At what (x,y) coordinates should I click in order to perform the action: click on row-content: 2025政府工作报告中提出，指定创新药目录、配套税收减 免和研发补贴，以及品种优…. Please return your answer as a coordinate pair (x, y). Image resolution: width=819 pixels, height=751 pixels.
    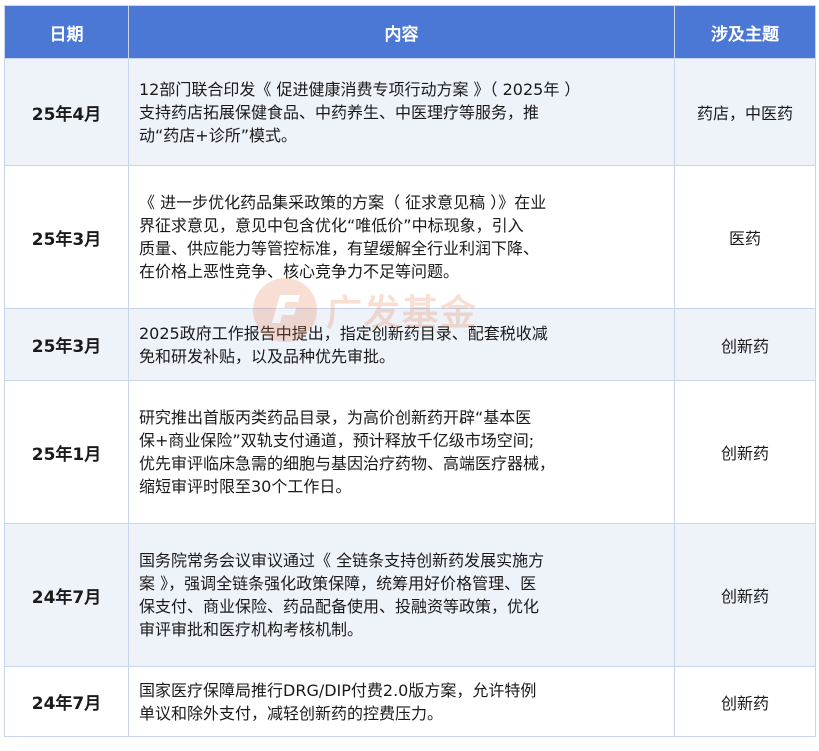
    Looking at the image, I should click on (401, 344).